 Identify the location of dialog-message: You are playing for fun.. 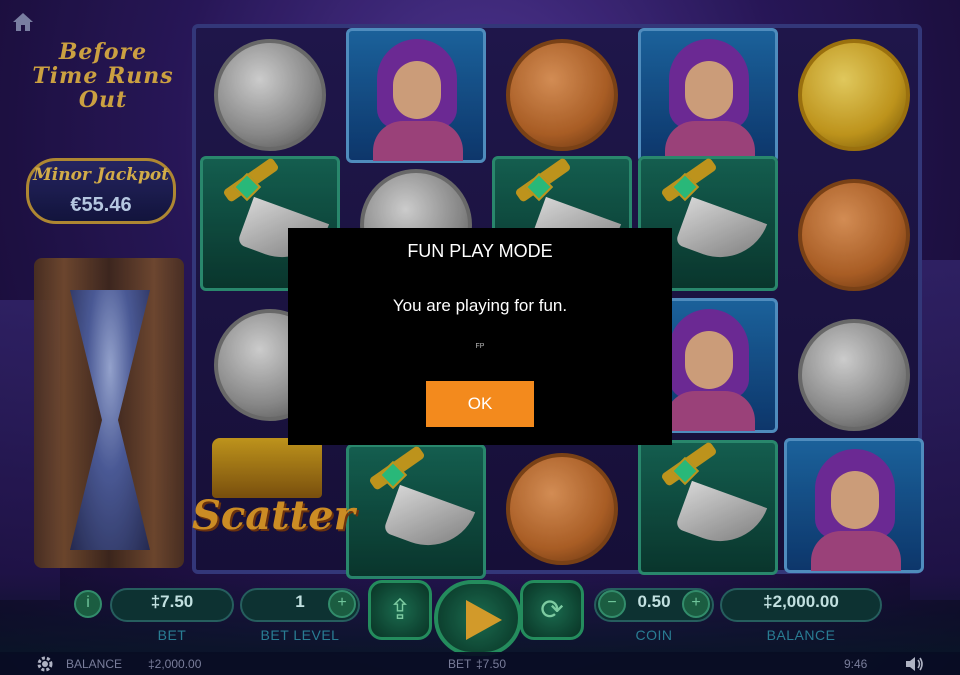
(480, 305).